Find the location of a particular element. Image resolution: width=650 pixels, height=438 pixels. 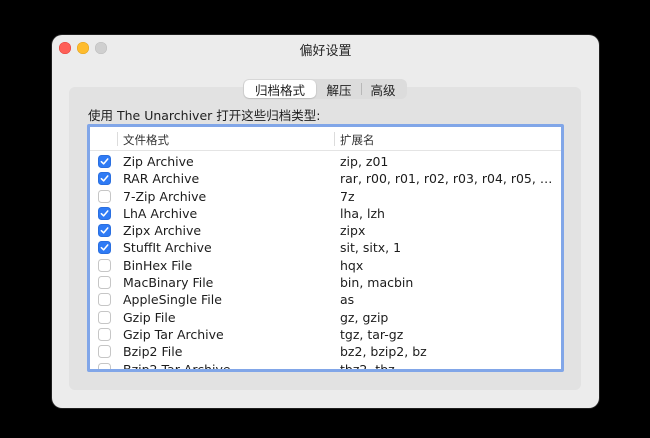

format-name: MacBinary File is located at coordinates (168, 283).